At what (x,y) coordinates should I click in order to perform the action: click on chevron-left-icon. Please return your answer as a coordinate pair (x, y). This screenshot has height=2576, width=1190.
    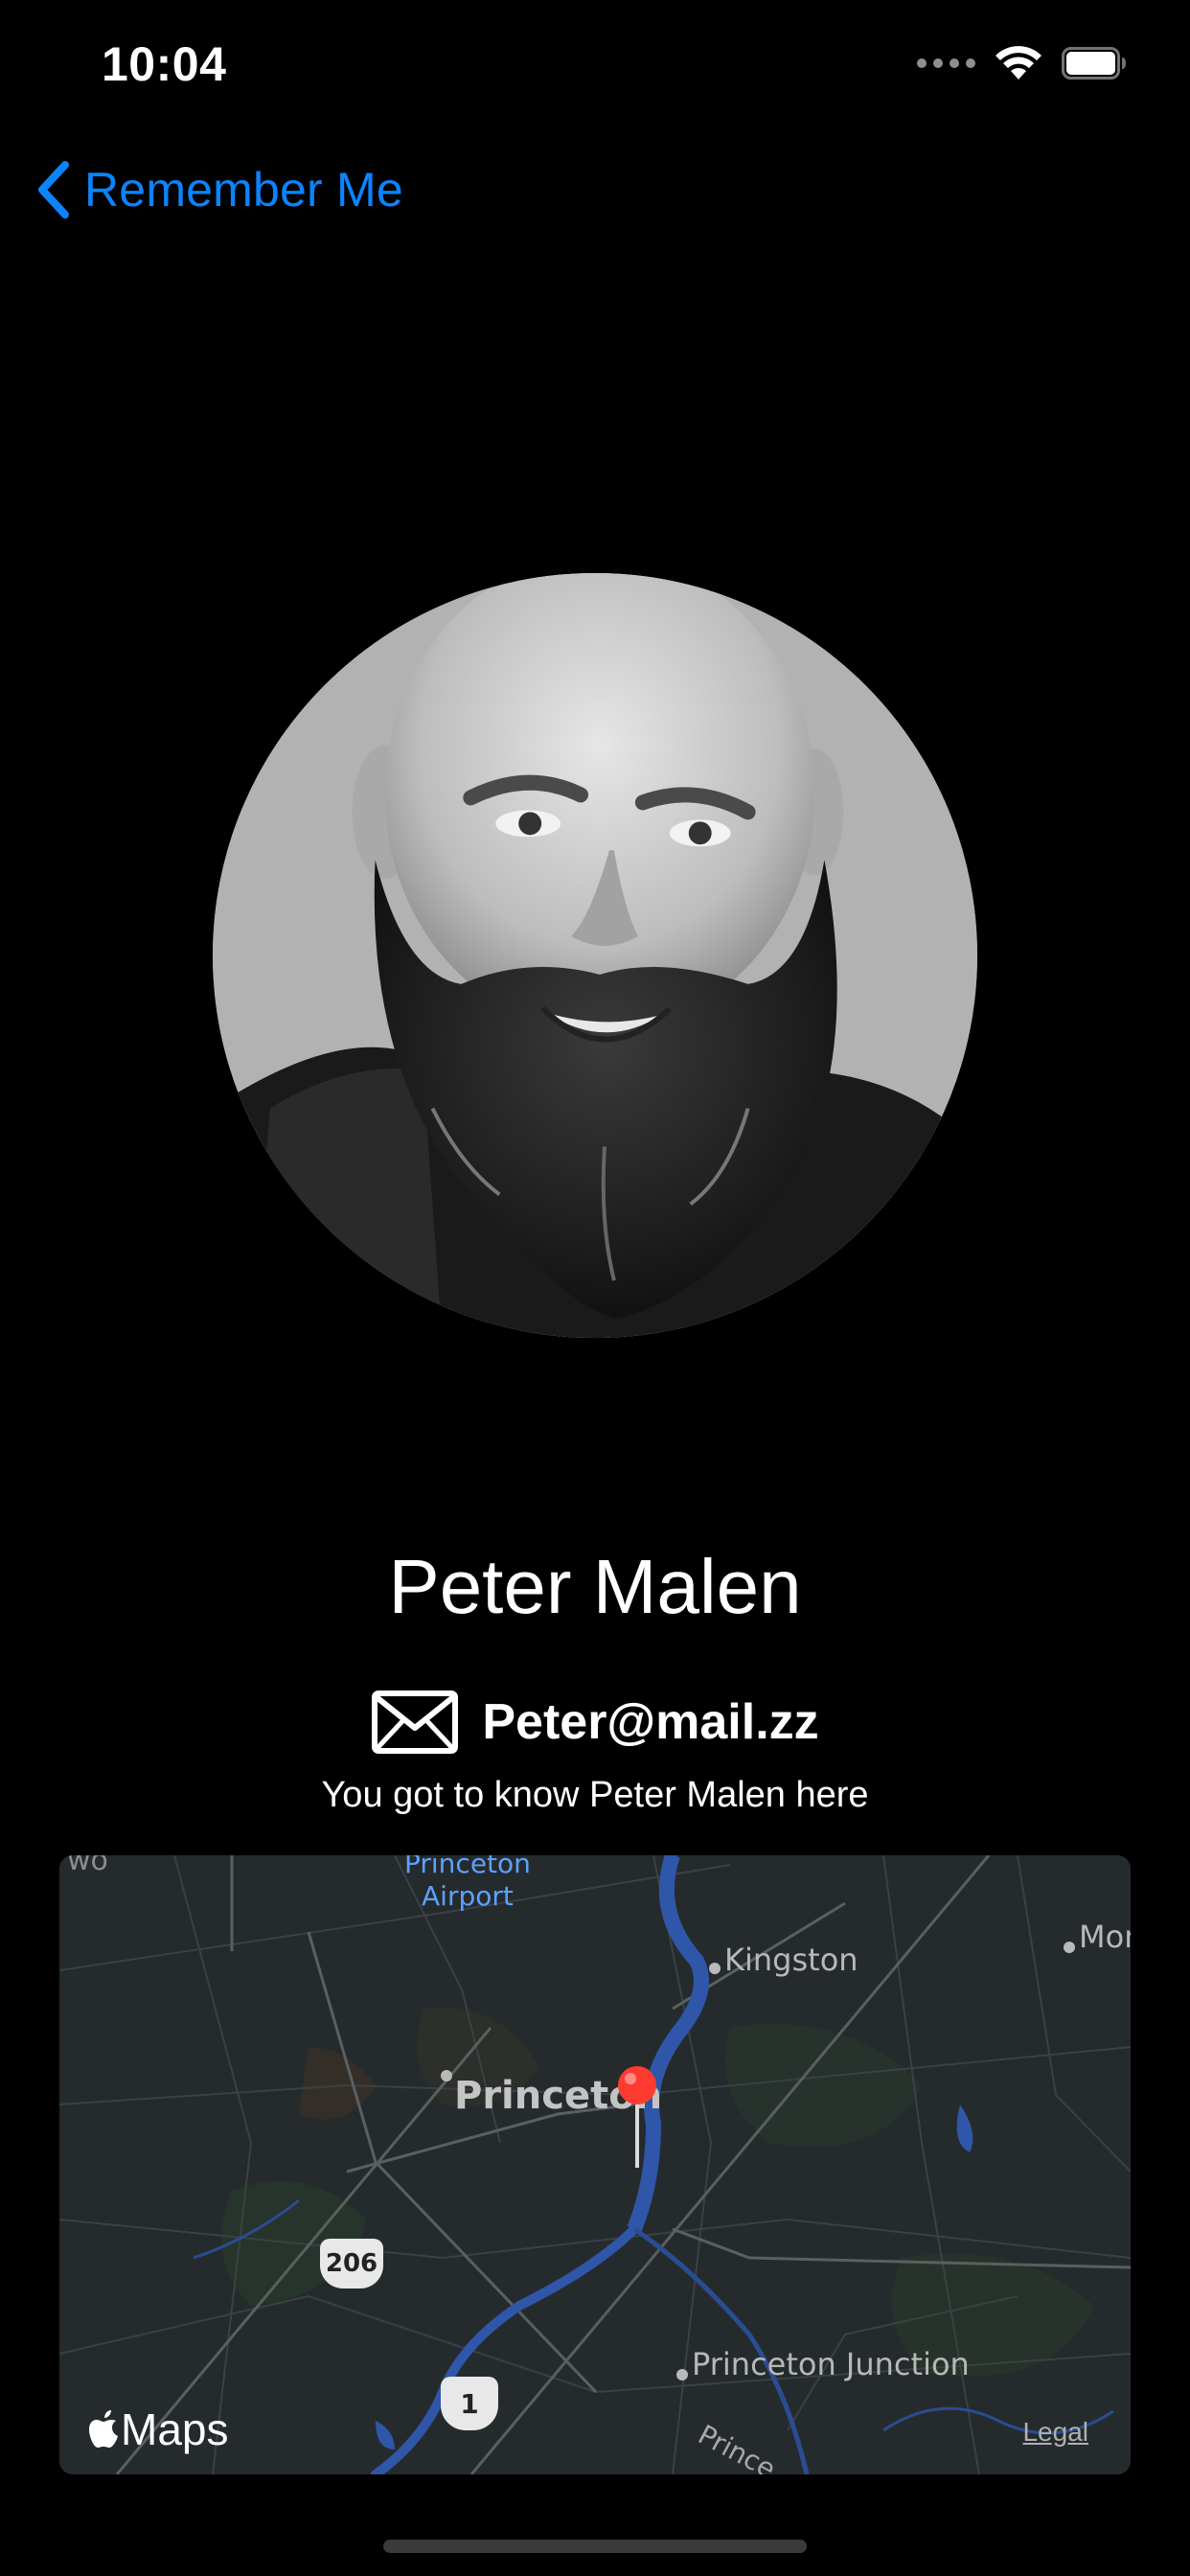
    Looking at the image, I should click on (54, 189).